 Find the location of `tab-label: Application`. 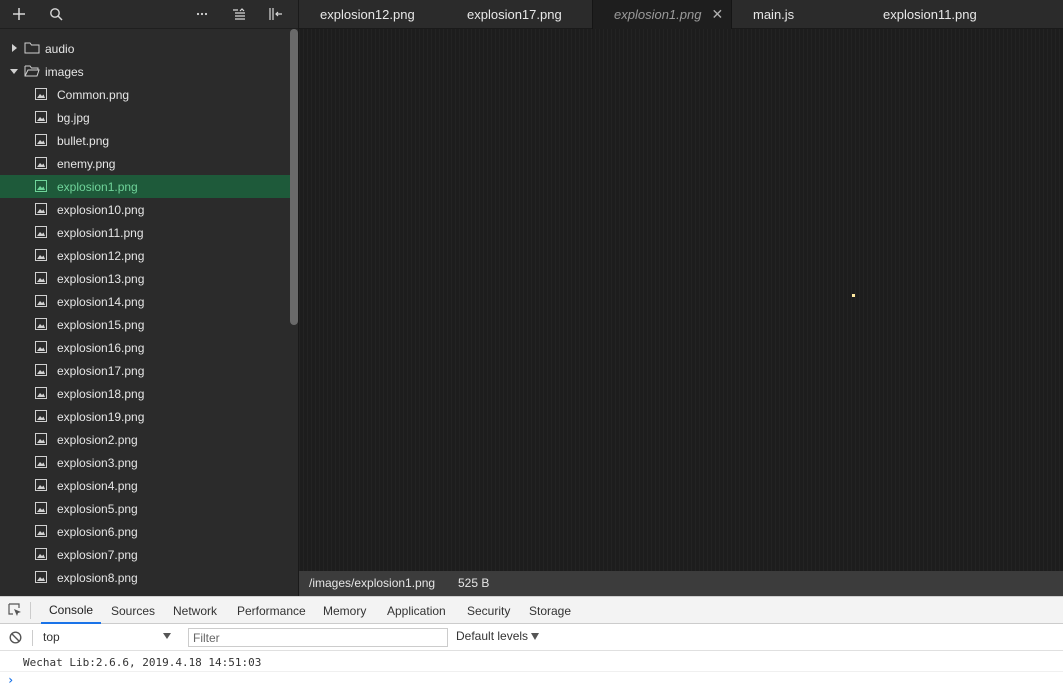

tab-label: Application is located at coordinates (416, 610).